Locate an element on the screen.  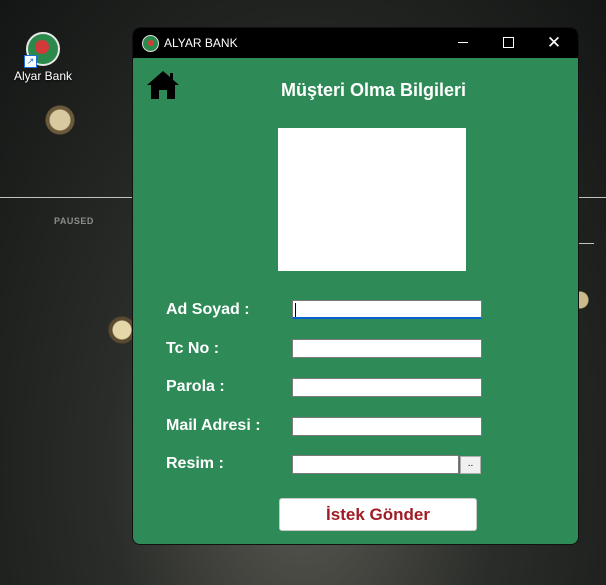
browse-image-button: .. is located at coordinates (470, 465).